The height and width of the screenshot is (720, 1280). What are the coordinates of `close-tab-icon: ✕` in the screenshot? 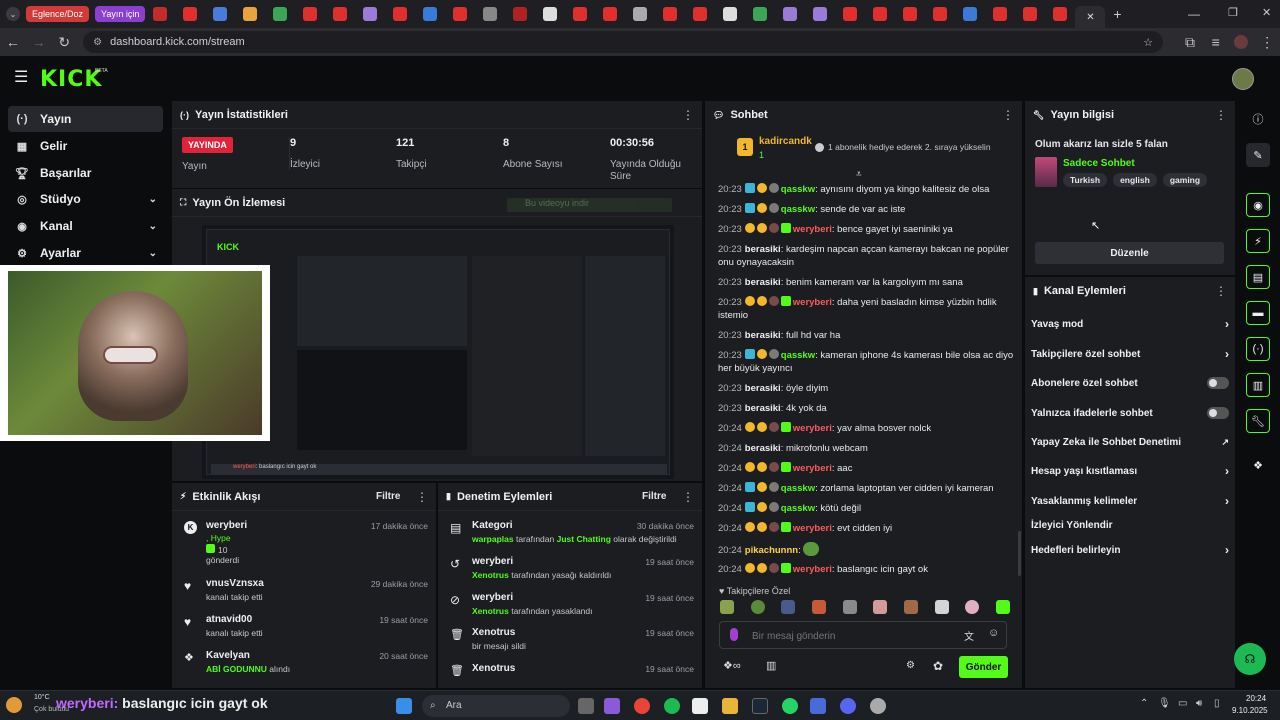 It's located at (1090, 17).